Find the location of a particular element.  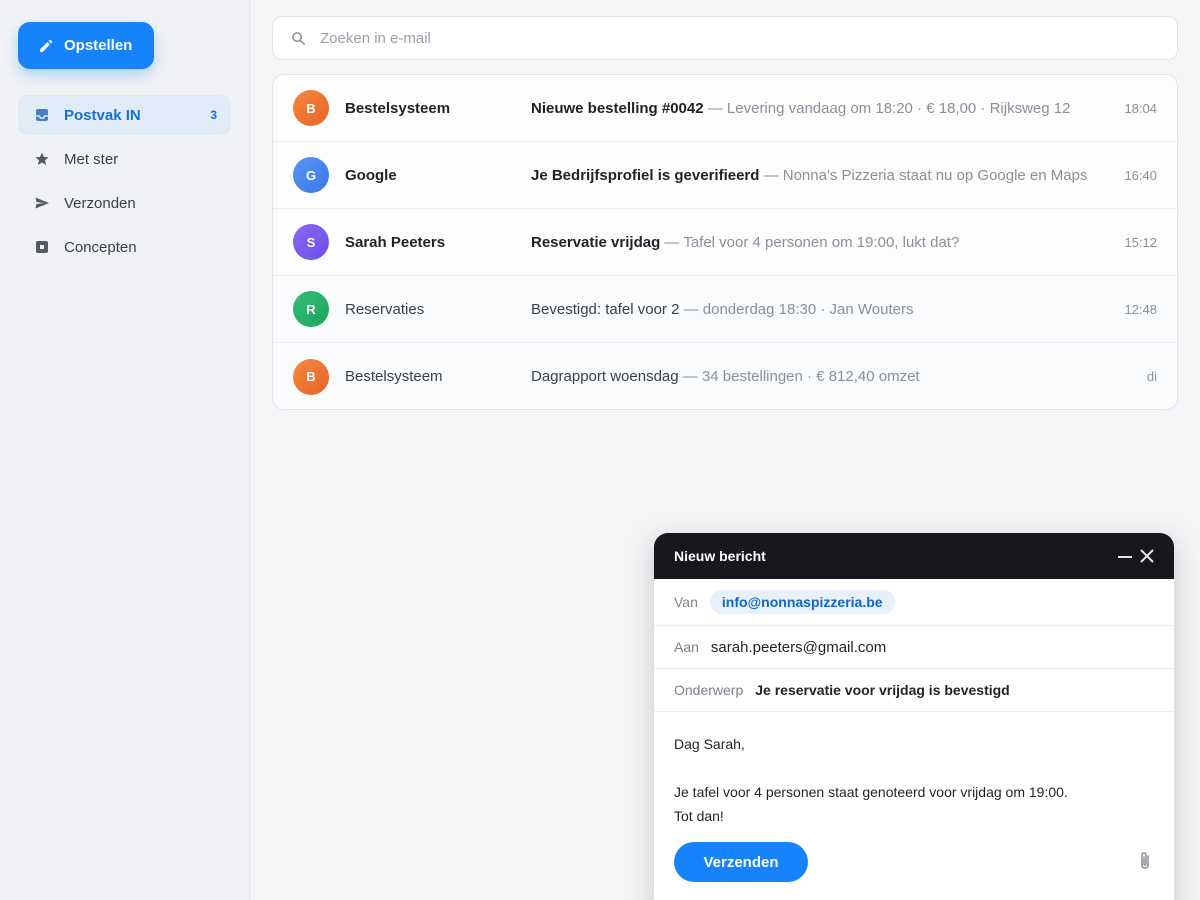

avatar: R is located at coordinates (311, 309).